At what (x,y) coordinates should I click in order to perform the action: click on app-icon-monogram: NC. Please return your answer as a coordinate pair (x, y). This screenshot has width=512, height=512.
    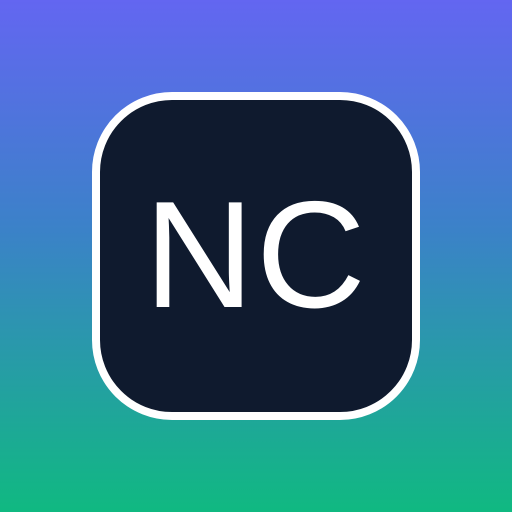
    Looking at the image, I should click on (256, 255).